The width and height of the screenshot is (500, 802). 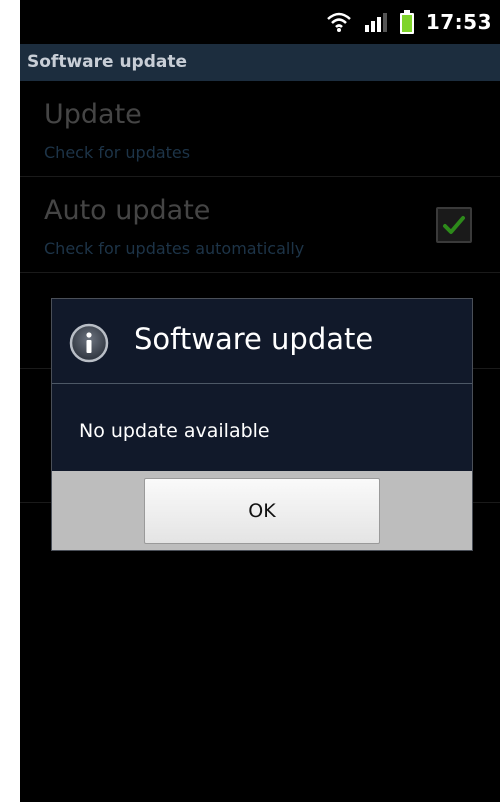 I want to click on dialog-footer: OK, so click(x=262, y=510).